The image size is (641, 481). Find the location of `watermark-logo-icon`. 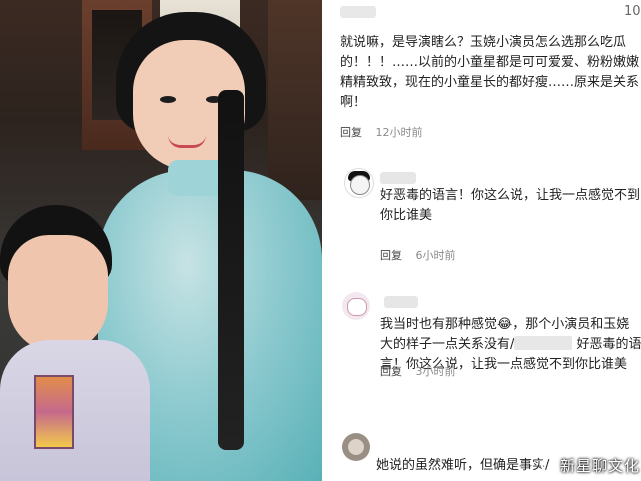

watermark-logo-icon is located at coordinates (549, 465).